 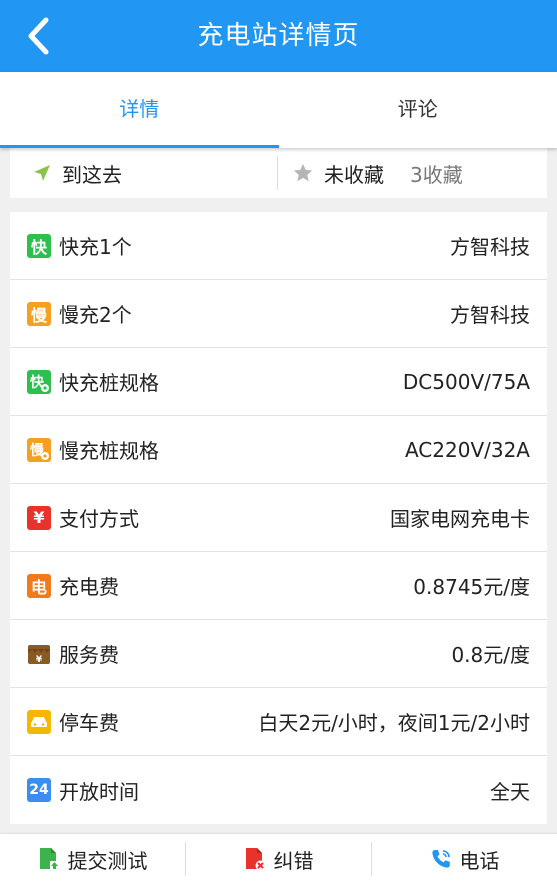 I want to click on item-label: 慢充2个, so click(x=95, y=315).